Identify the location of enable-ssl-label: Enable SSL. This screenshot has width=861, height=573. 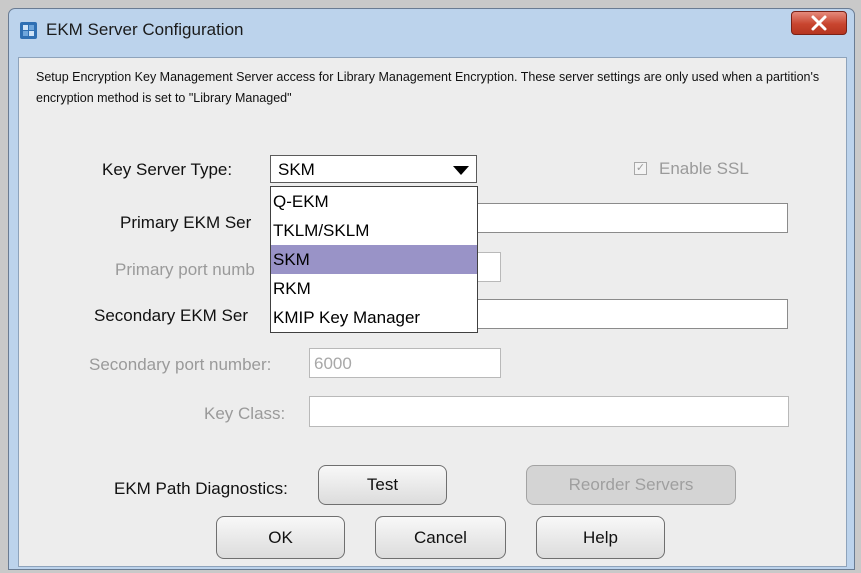
(704, 168).